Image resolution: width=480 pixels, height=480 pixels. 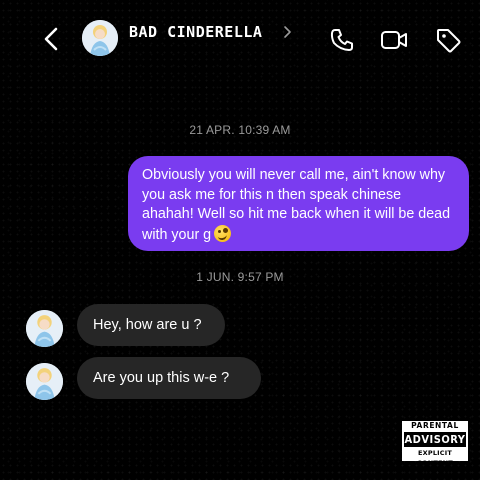 What do you see at coordinates (394, 40) in the screenshot?
I see `video-camera-icon` at bounding box center [394, 40].